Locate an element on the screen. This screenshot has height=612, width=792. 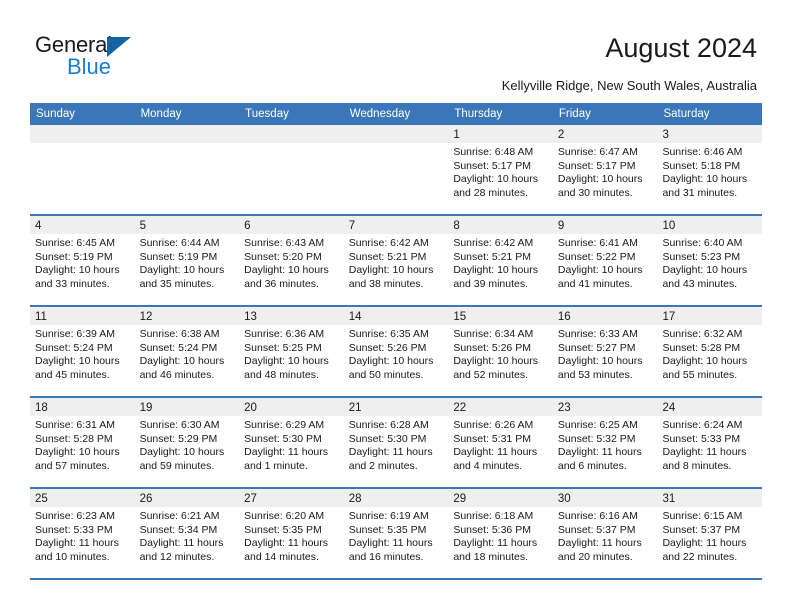
sunset-text: Sunset: 5:25 PM is located at coordinates (283, 347).